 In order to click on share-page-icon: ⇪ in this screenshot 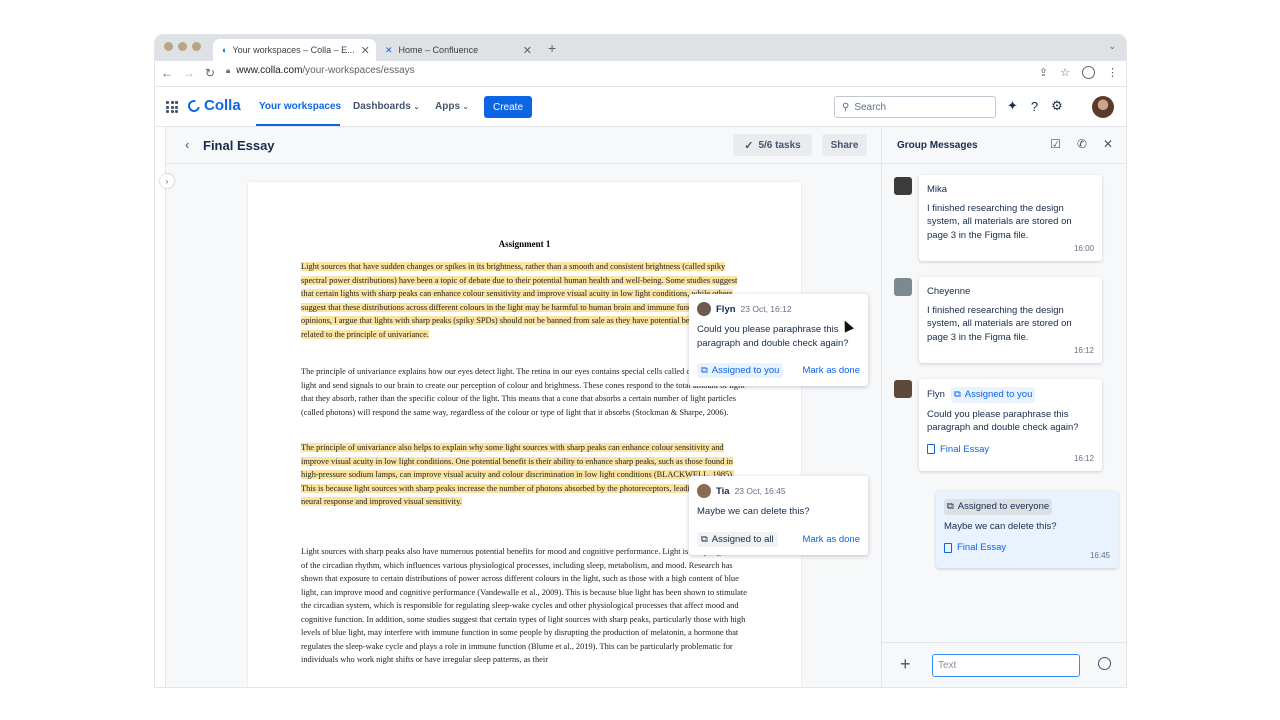, I will do `click(1043, 72)`.